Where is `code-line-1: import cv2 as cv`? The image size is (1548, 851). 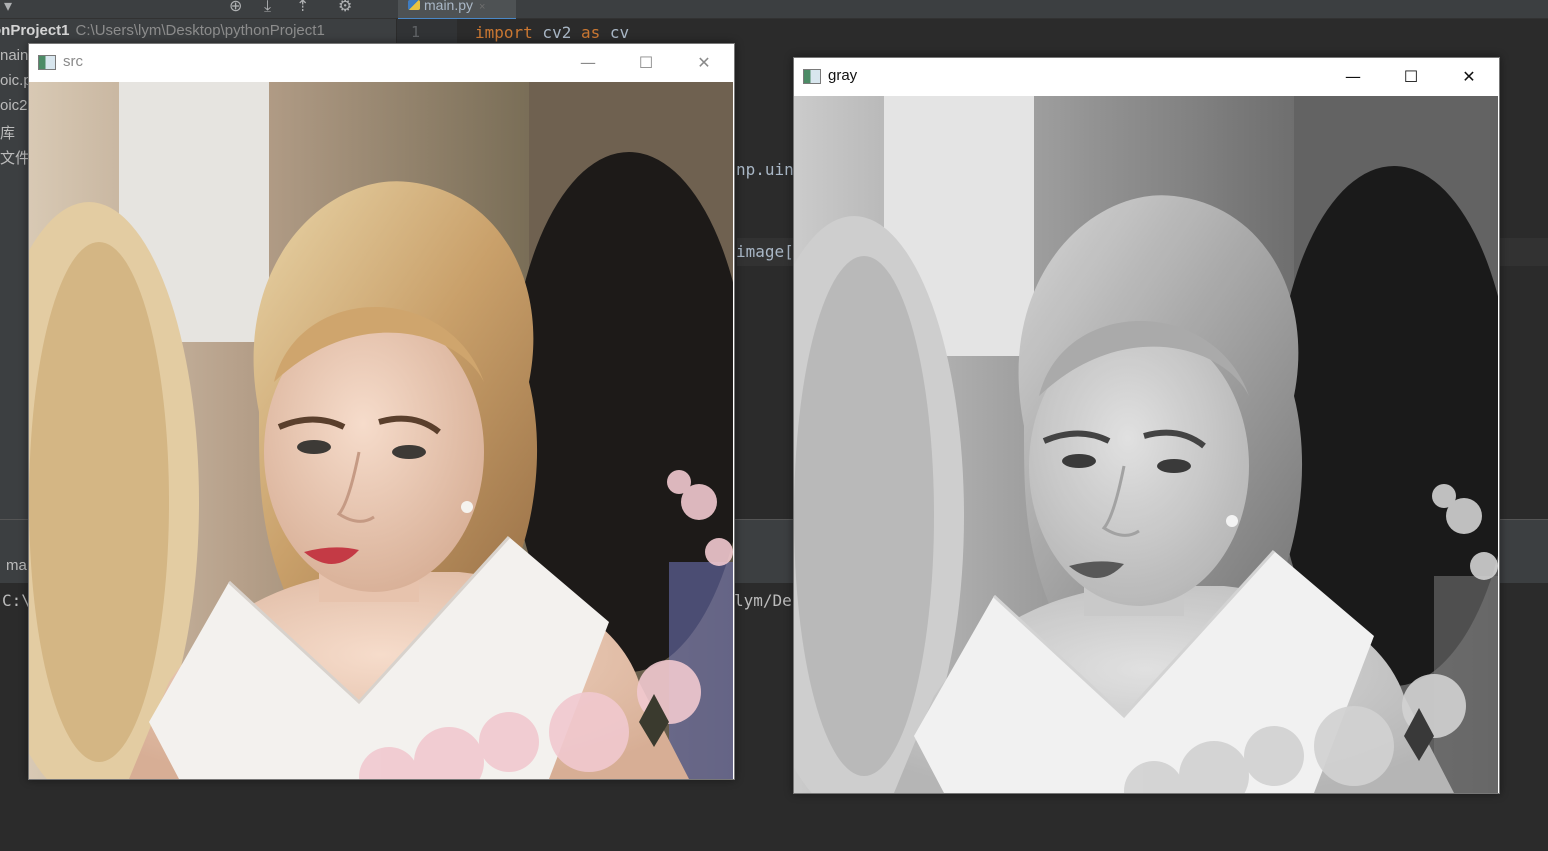
code-line-1: import cv2 as cv is located at coordinates (552, 32).